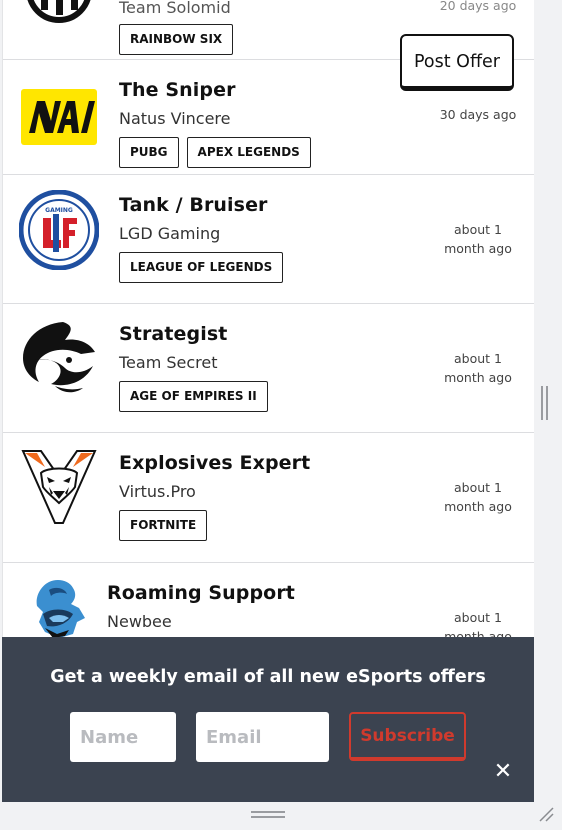  Describe the element at coordinates (139, 621) in the screenshot. I see `offer-team: Newbee` at that location.